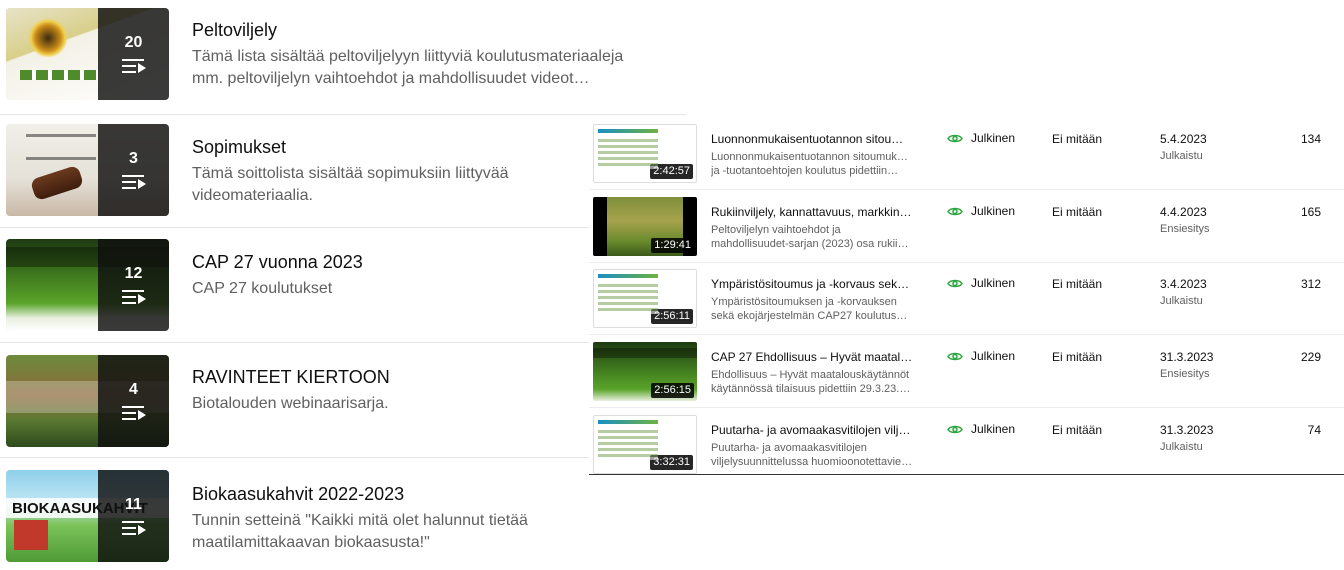  What do you see at coordinates (1310, 357) in the screenshot?
I see `view-count: 229` at bounding box center [1310, 357].